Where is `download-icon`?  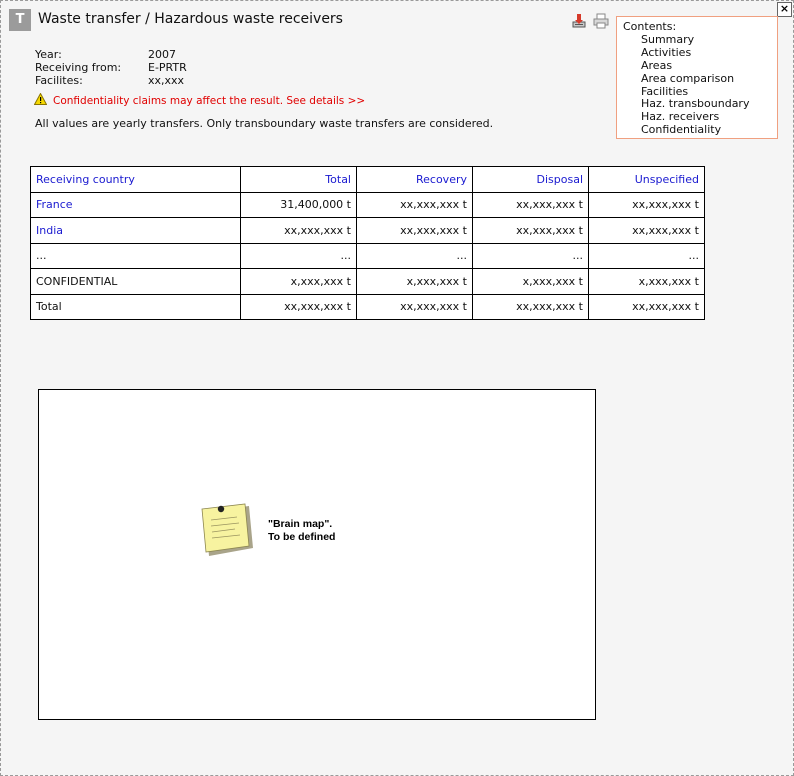 download-icon is located at coordinates (579, 21).